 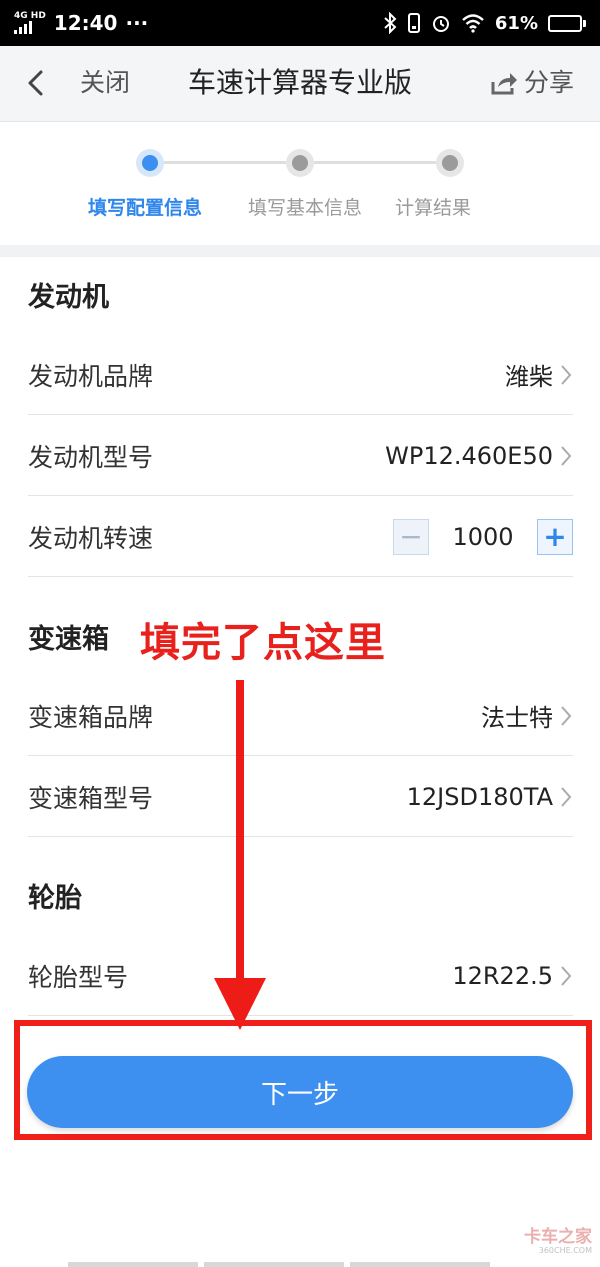 What do you see at coordinates (300, 251) in the screenshot?
I see `section-divider` at bounding box center [300, 251].